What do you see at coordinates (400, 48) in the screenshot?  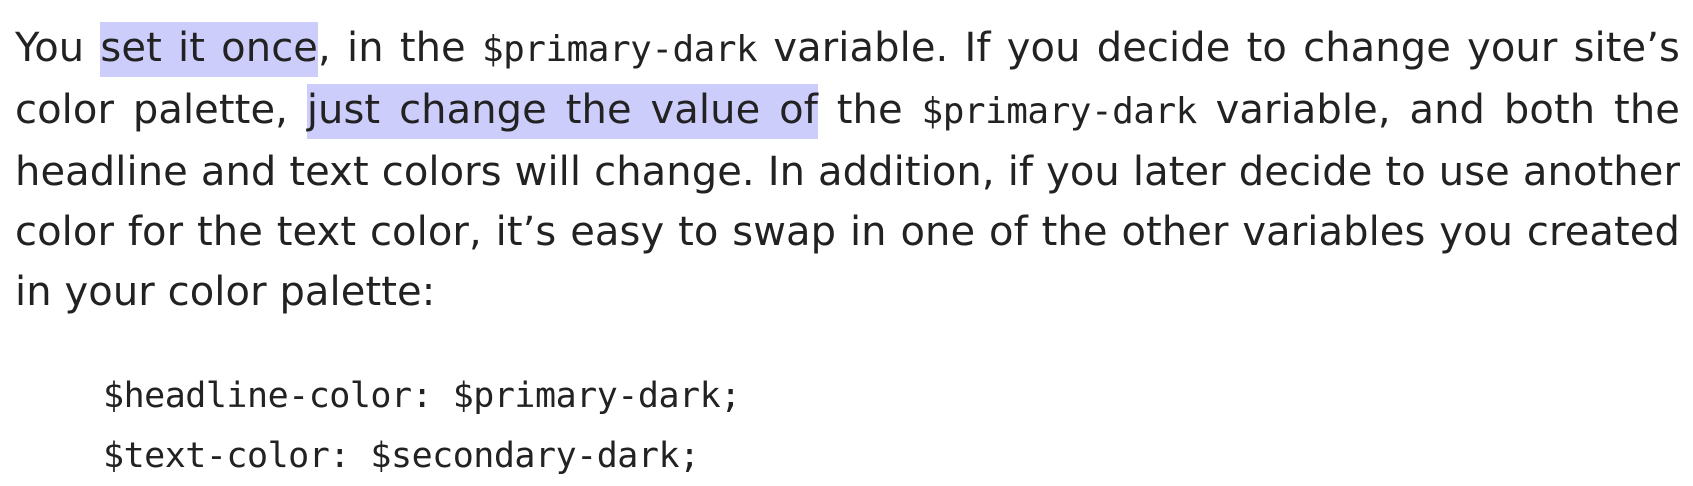 I see `text-run: , in the` at bounding box center [400, 48].